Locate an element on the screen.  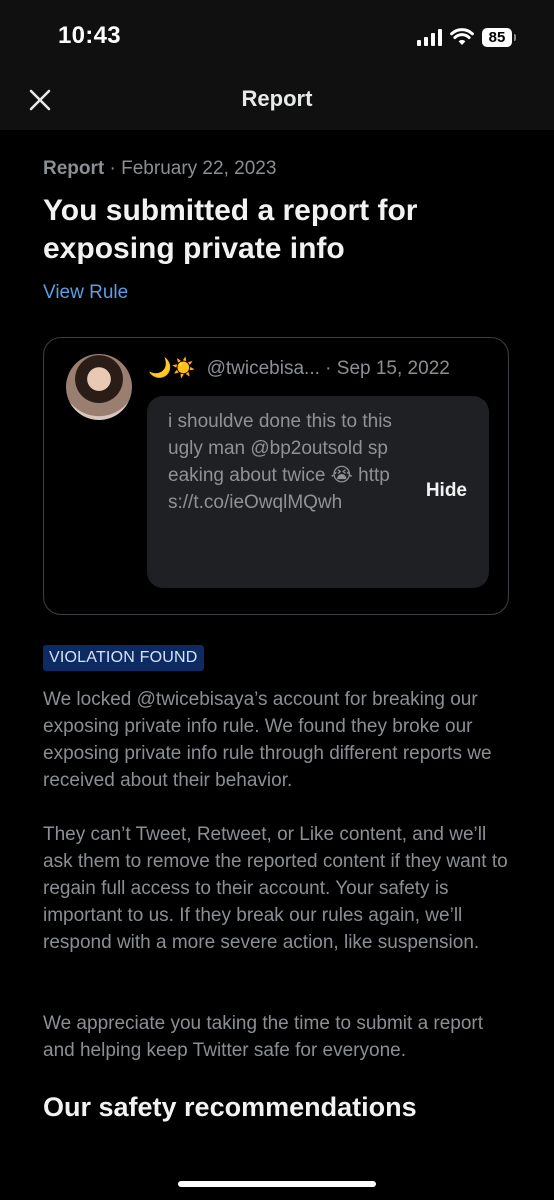
wifi-icon is located at coordinates (462, 36).